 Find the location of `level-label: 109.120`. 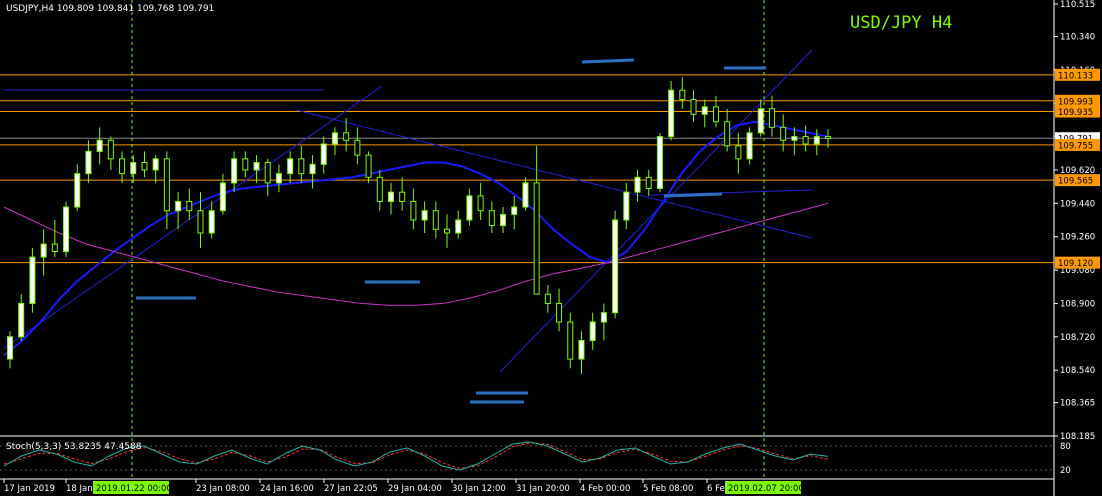

level-label: 109.120 is located at coordinates (1075, 264).